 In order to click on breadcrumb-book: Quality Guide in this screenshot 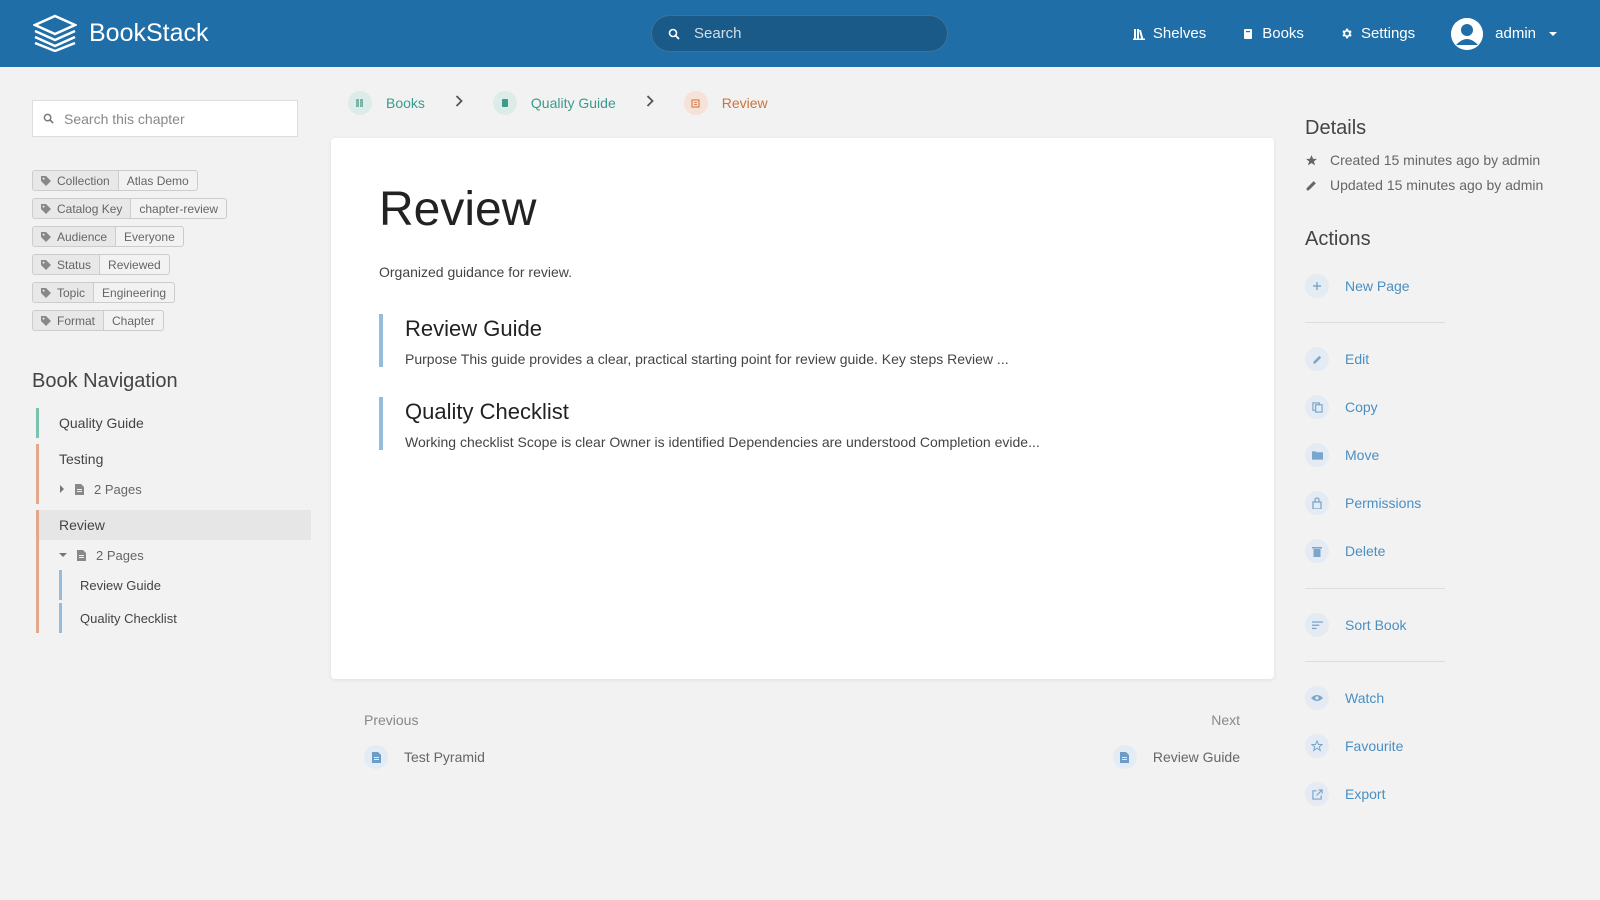, I will do `click(554, 103)`.